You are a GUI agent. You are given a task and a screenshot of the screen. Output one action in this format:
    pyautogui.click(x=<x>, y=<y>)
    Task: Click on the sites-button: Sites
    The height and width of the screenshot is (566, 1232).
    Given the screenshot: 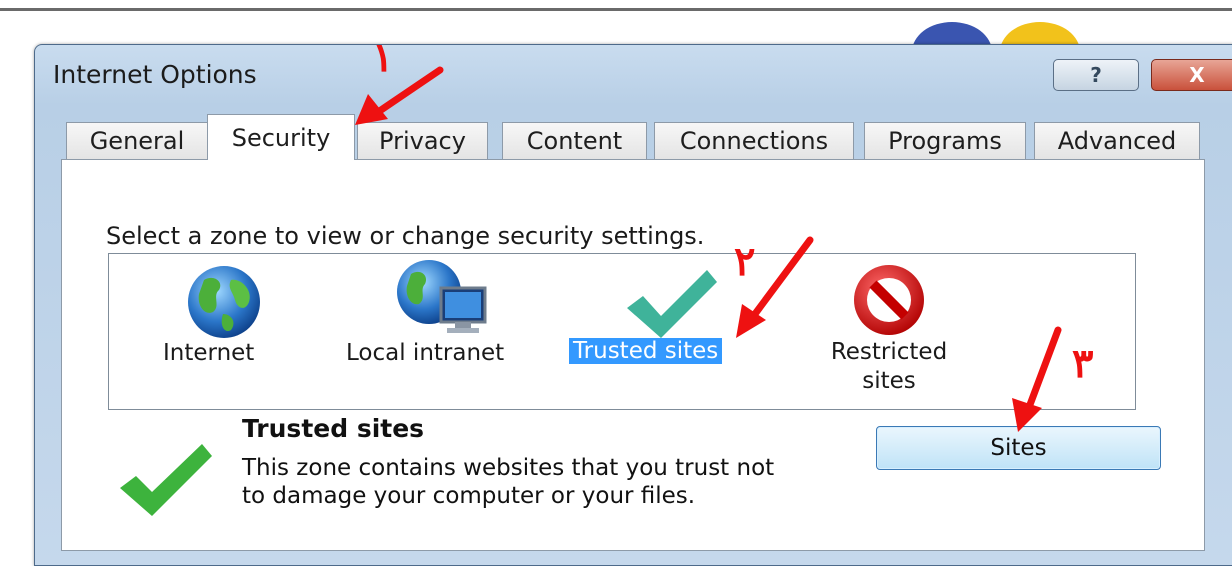 What is the action you would take?
    pyautogui.click(x=1018, y=448)
    